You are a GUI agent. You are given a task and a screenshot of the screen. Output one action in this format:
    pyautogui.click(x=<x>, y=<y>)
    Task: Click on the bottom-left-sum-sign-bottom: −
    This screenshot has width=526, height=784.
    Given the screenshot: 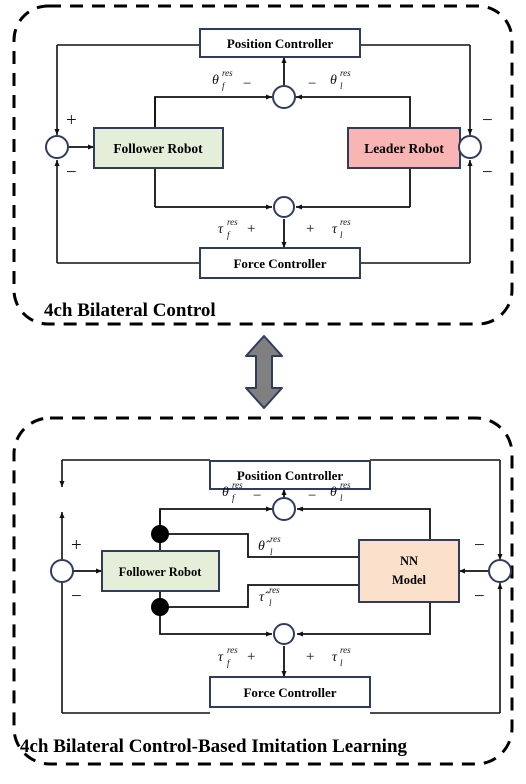 What is the action you would take?
    pyautogui.click(x=76, y=596)
    